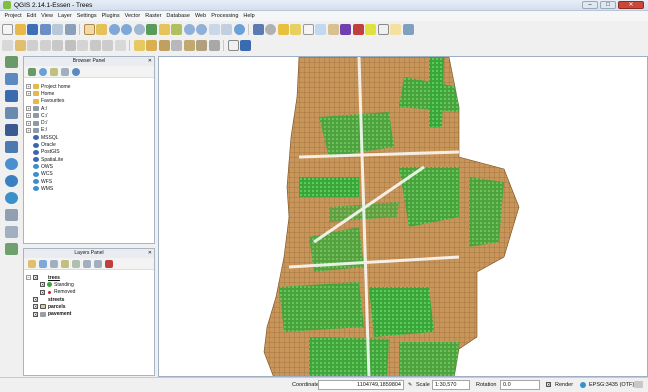 The height and width of the screenshot is (392, 648). What do you see at coordinates (226, 29) in the screenshot?
I see `new-bookmark-icon` at bounding box center [226, 29].